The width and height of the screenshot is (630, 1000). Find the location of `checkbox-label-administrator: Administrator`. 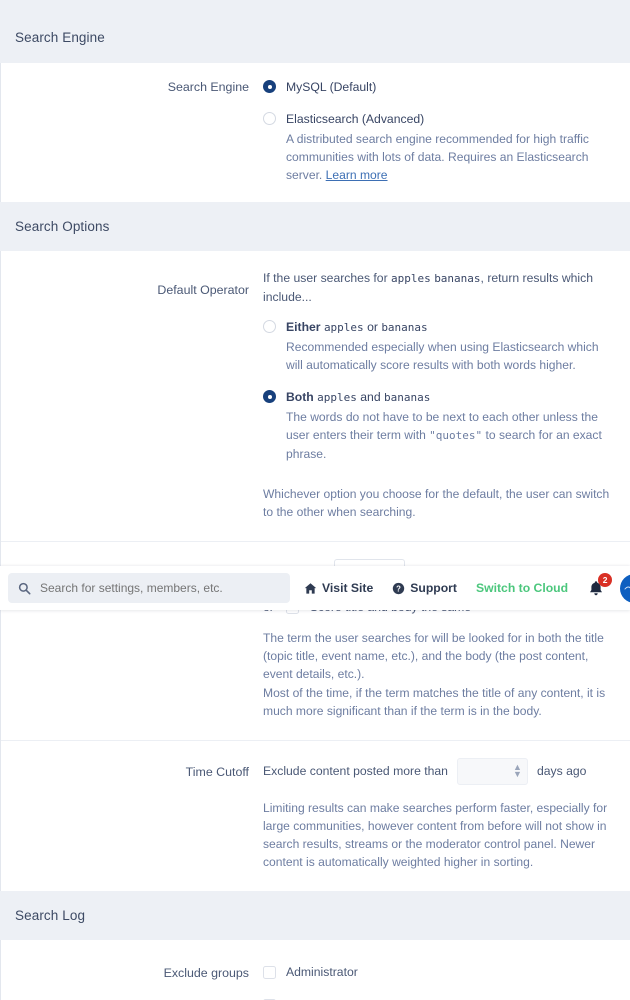

checkbox-label-administrator: Administrator is located at coordinates (322, 972).